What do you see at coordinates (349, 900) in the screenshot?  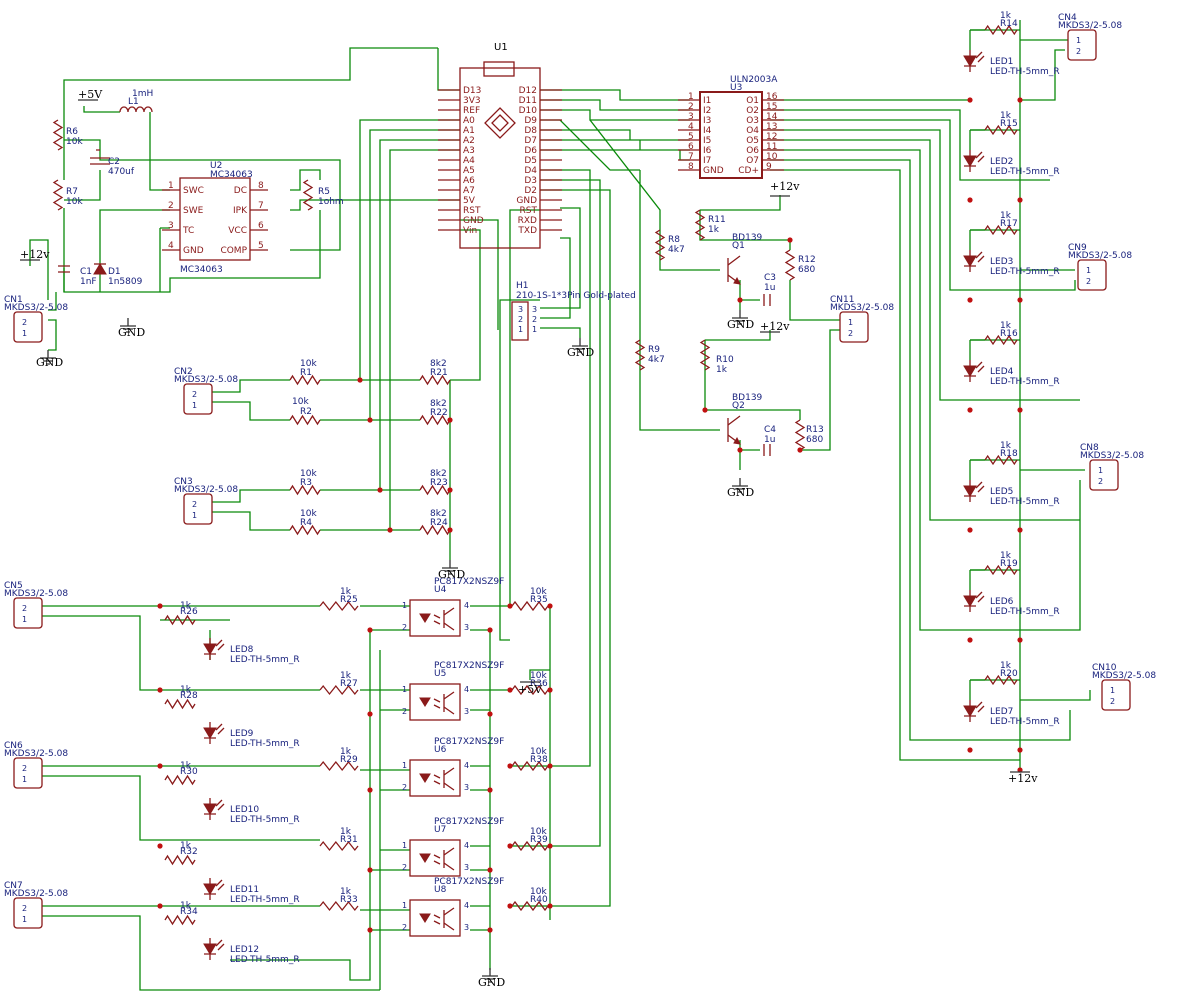 I see `opto-resistor-ref: R33` at bounding box center [349, 900].